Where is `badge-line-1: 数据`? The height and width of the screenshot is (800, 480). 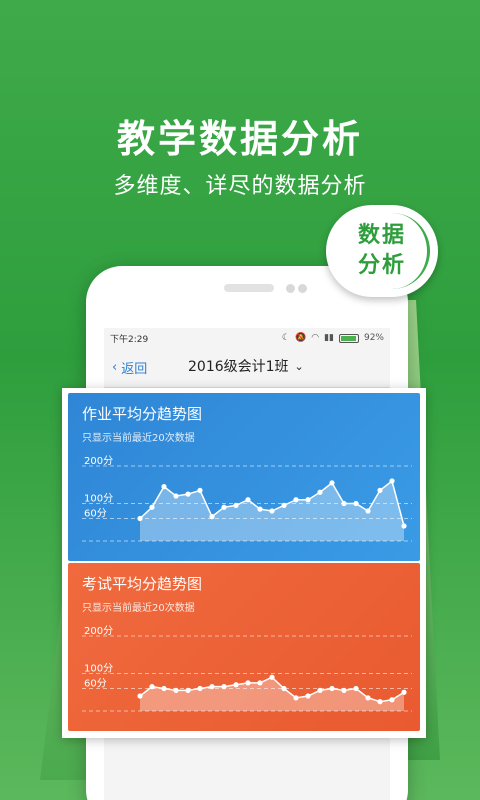 badge-line-1: 数据 is located at coordinates (381, 235).